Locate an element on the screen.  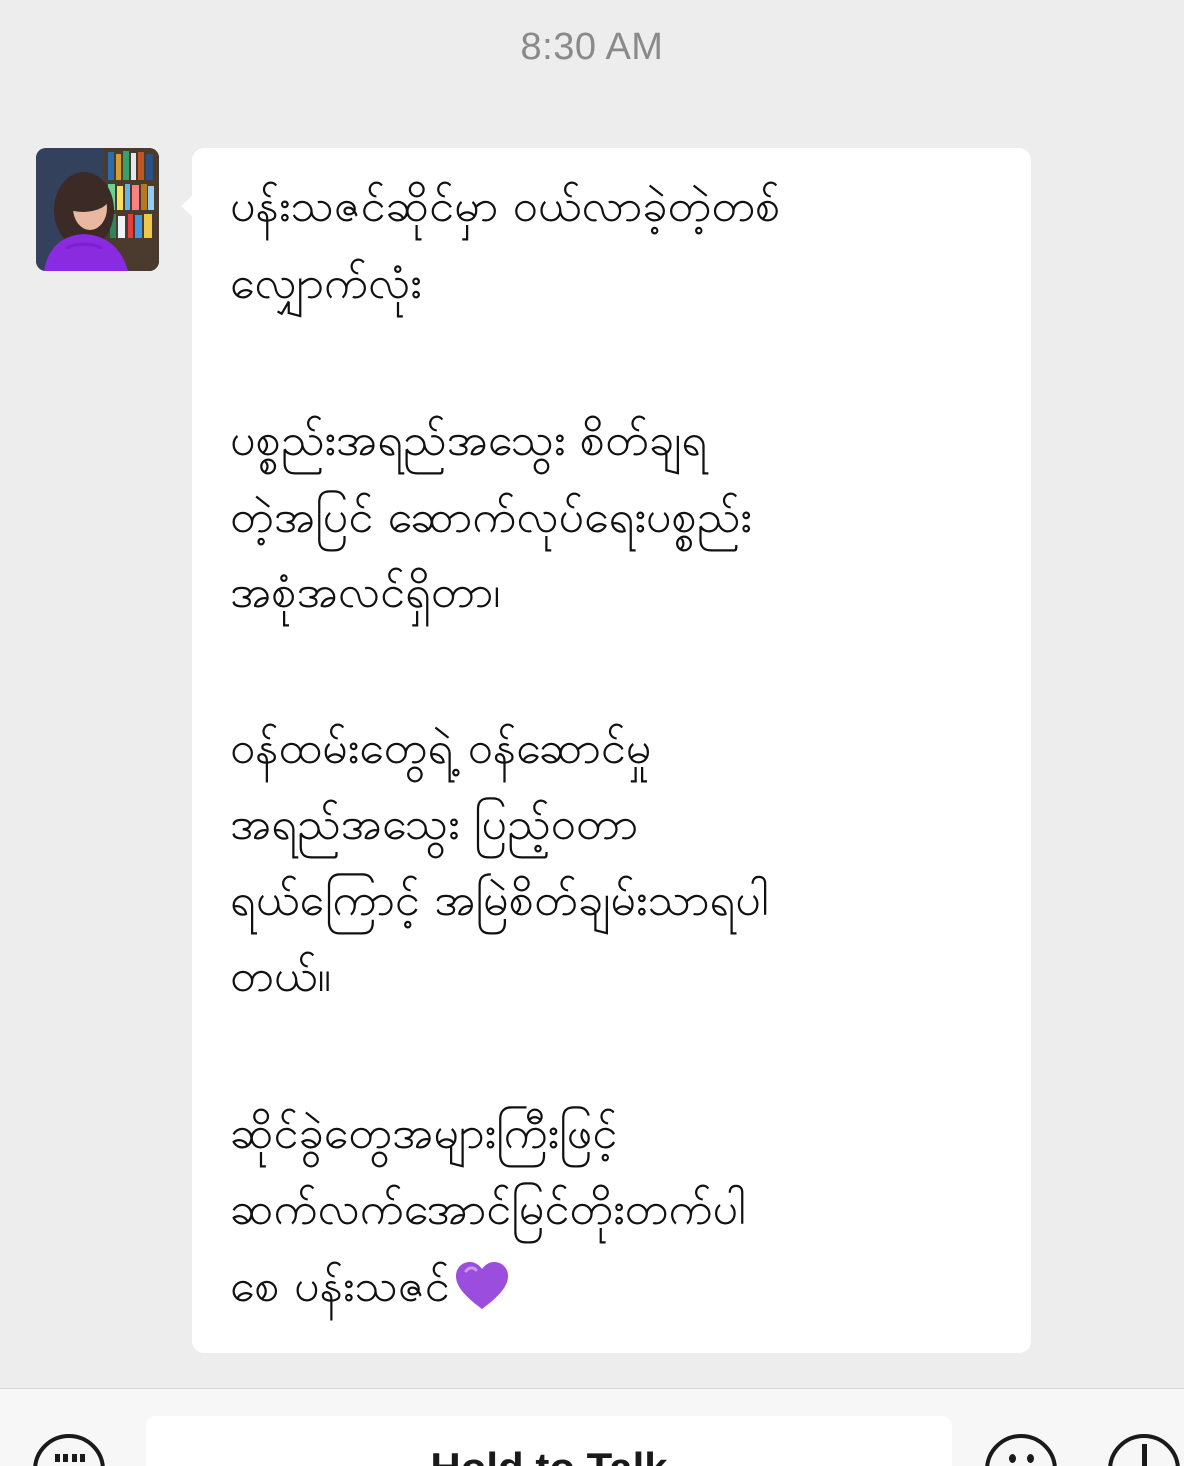
message-timestamp: 8:30 AM is located at coordinates (592, 47).